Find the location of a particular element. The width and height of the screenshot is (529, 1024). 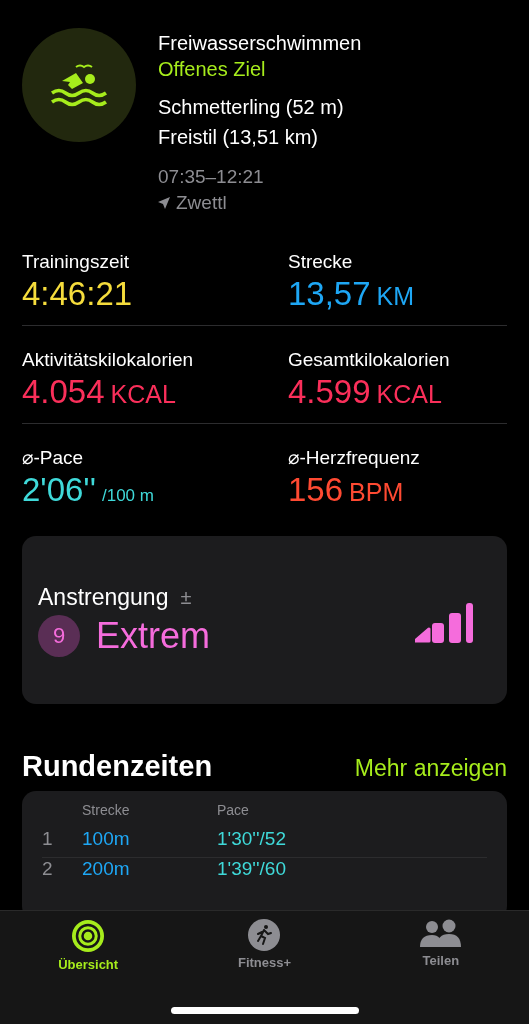

metric-value: 156 BPM is located at coordinates (346, 490).